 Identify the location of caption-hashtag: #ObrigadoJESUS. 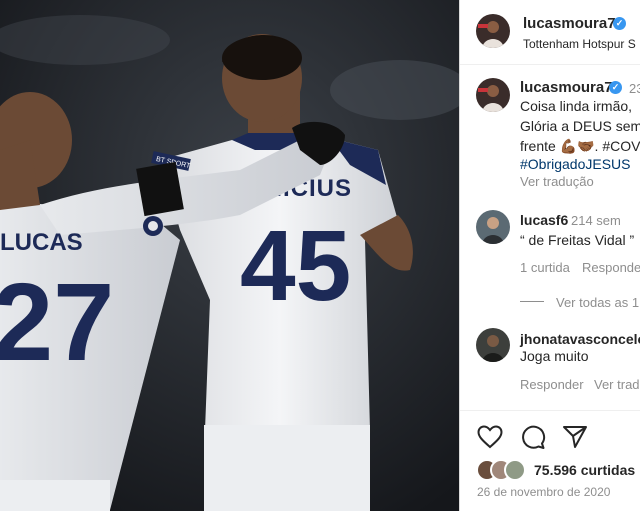
(575, 164).